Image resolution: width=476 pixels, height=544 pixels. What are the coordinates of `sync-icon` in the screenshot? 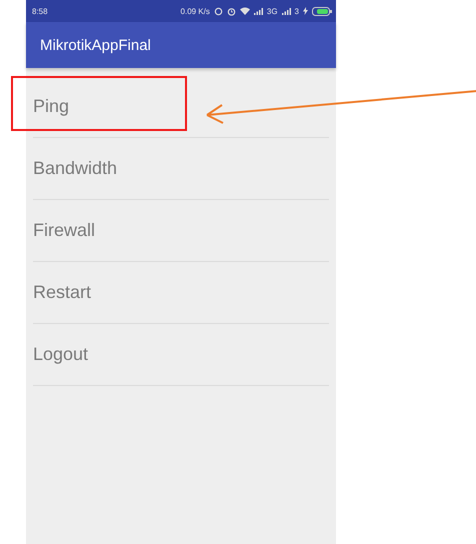 It's located at (218, 11).